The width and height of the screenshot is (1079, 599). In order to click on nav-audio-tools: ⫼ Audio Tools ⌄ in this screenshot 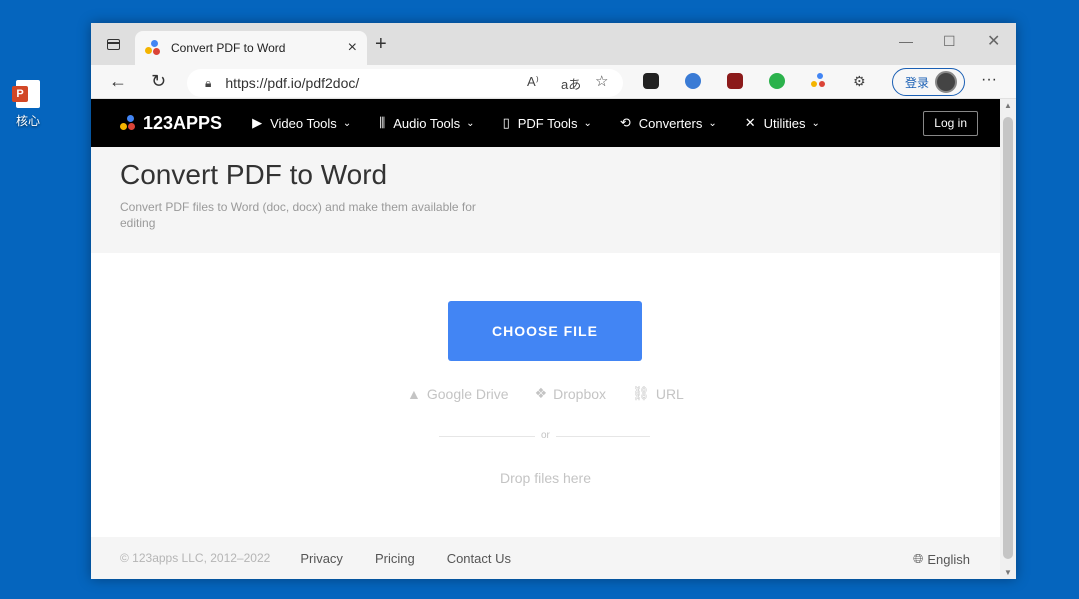, I will do `click(426, 123)`.